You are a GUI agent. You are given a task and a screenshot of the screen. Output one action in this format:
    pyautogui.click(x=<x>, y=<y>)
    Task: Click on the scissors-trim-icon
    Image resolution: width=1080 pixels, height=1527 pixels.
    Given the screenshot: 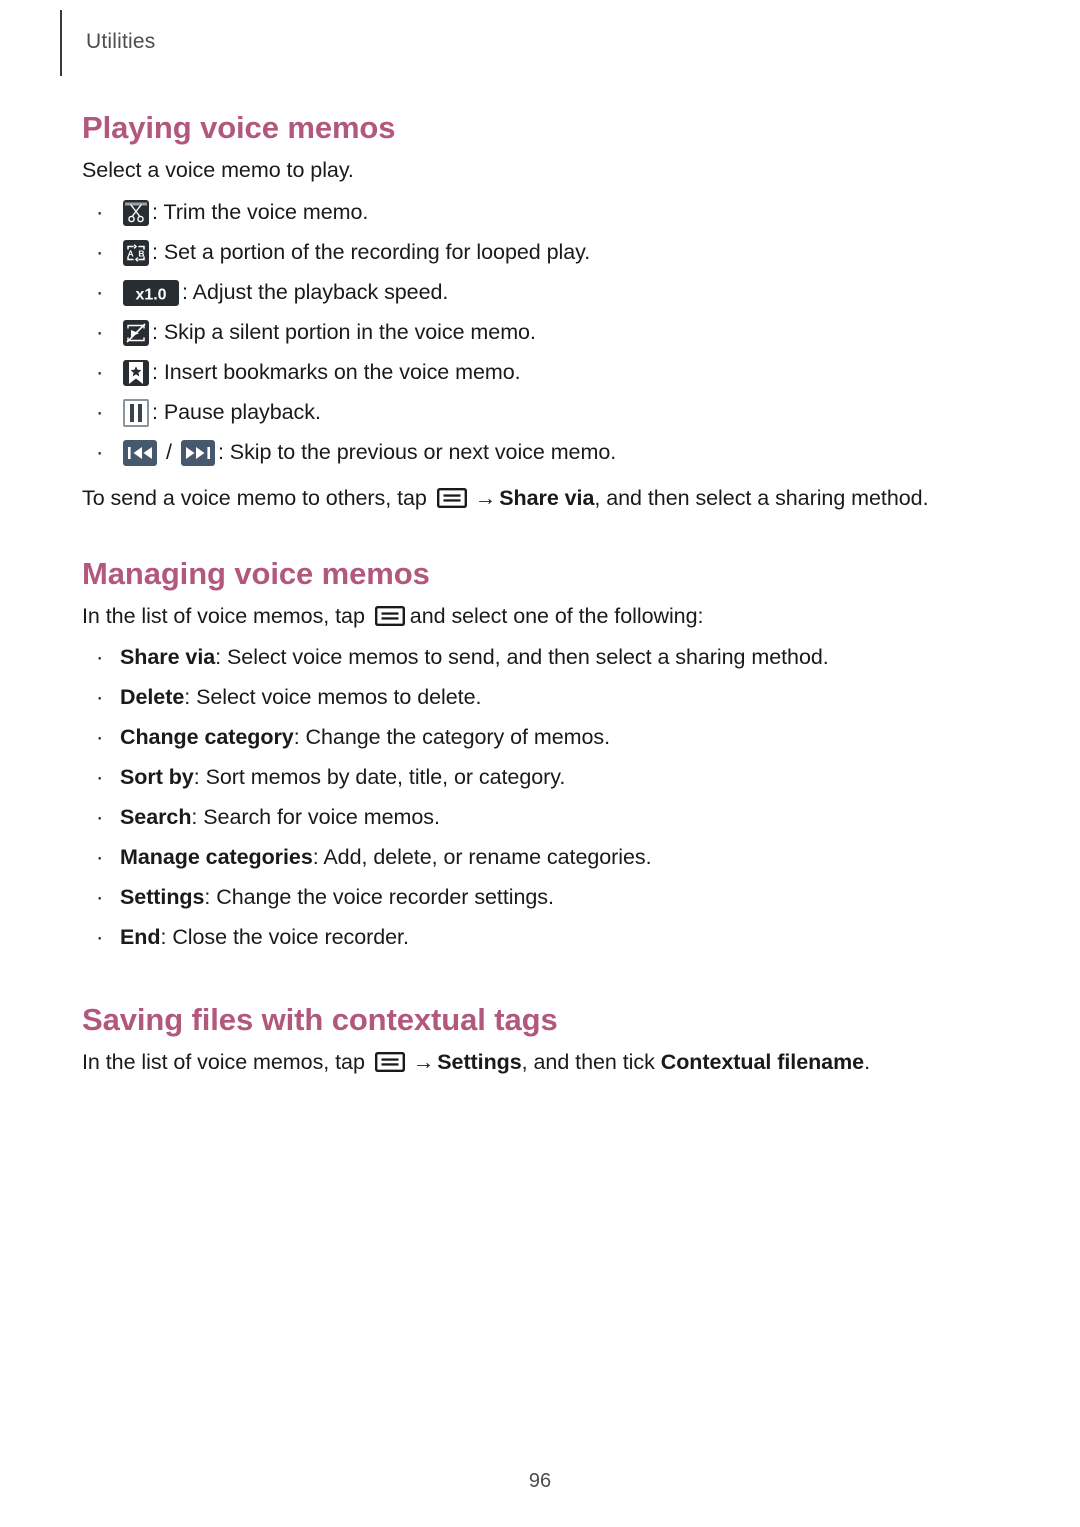 What is the action you would take?
    pyautogui.click(x=136, y=213)
    